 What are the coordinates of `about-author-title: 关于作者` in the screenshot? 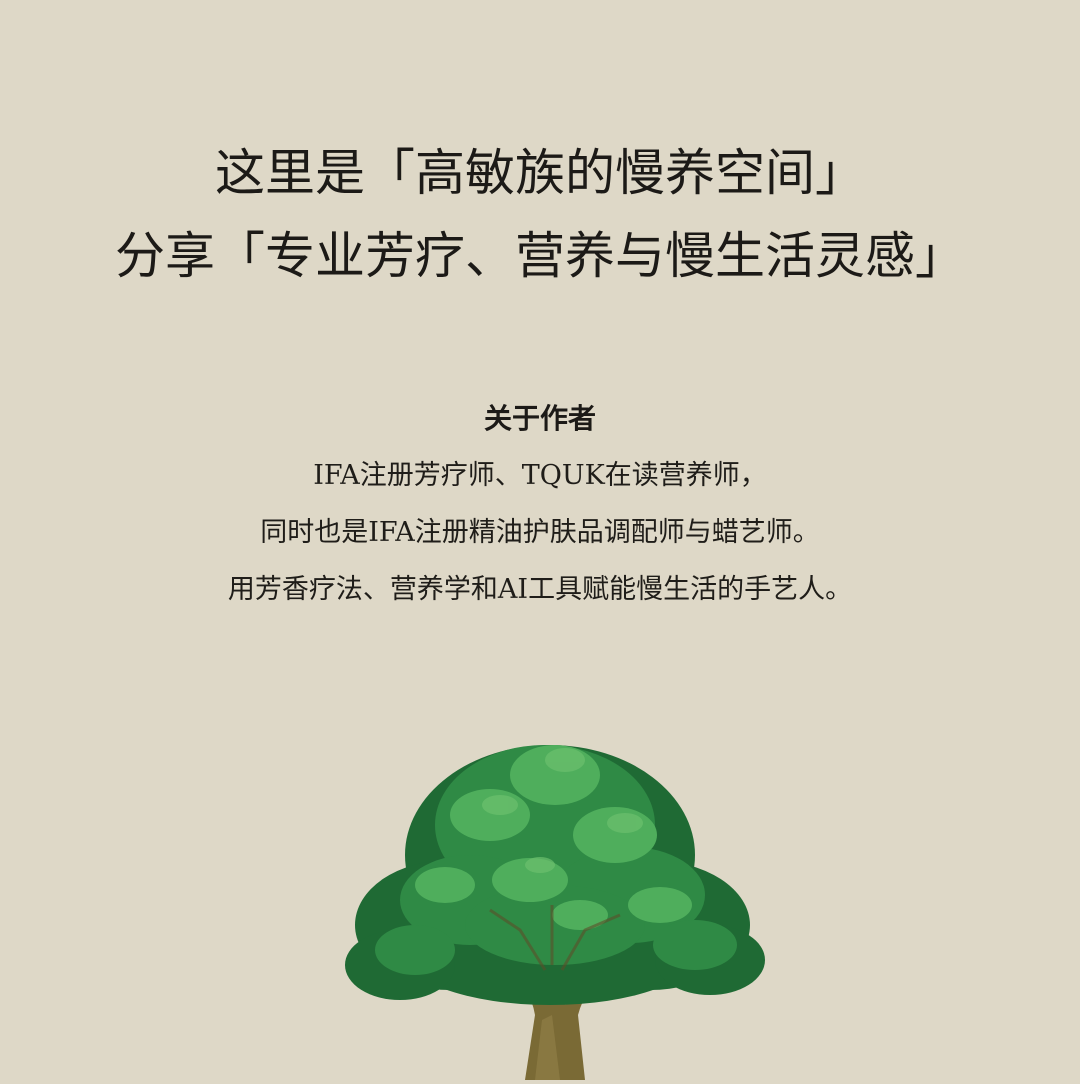 It's located at (539, 418).